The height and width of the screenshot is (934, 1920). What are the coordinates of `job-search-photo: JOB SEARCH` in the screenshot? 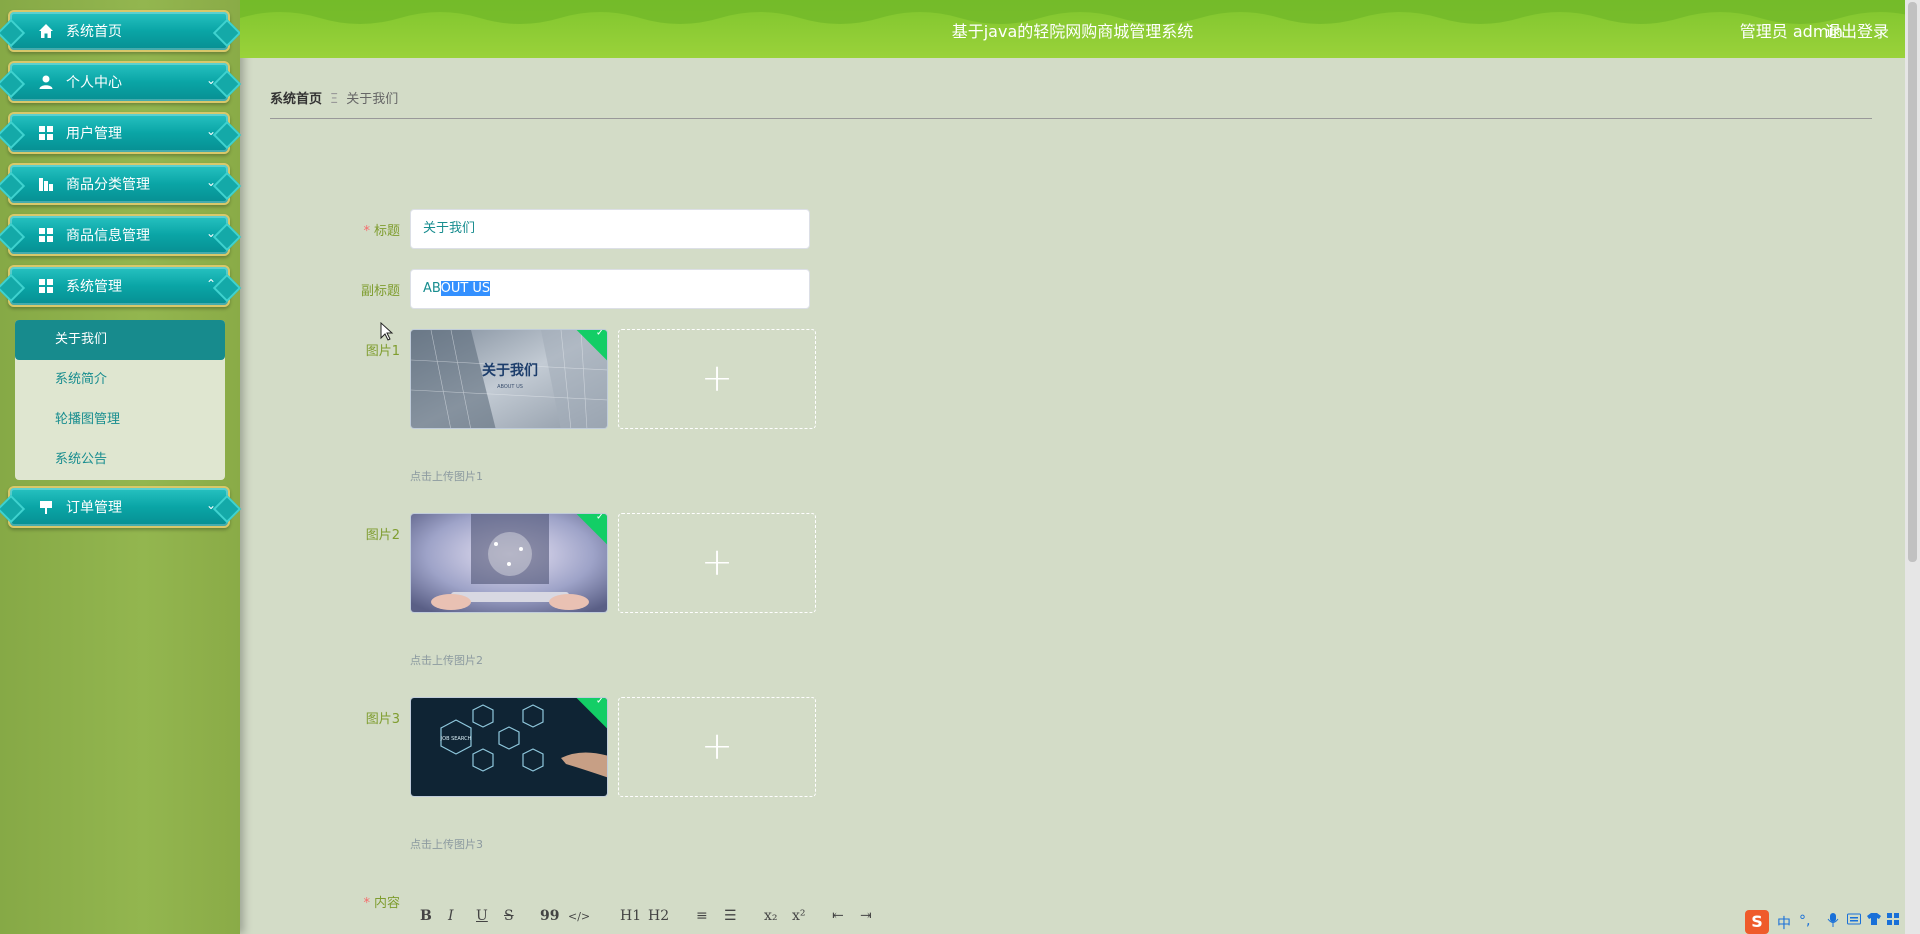 It's located at (509, 747).